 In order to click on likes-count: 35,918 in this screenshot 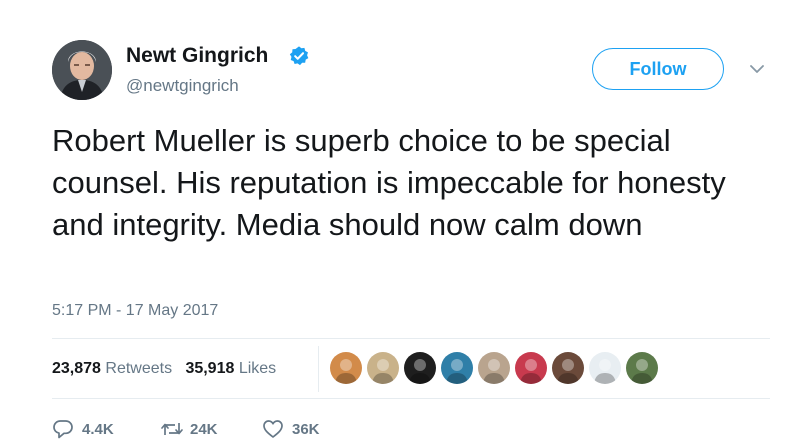, I will do `click(210, 368)`.